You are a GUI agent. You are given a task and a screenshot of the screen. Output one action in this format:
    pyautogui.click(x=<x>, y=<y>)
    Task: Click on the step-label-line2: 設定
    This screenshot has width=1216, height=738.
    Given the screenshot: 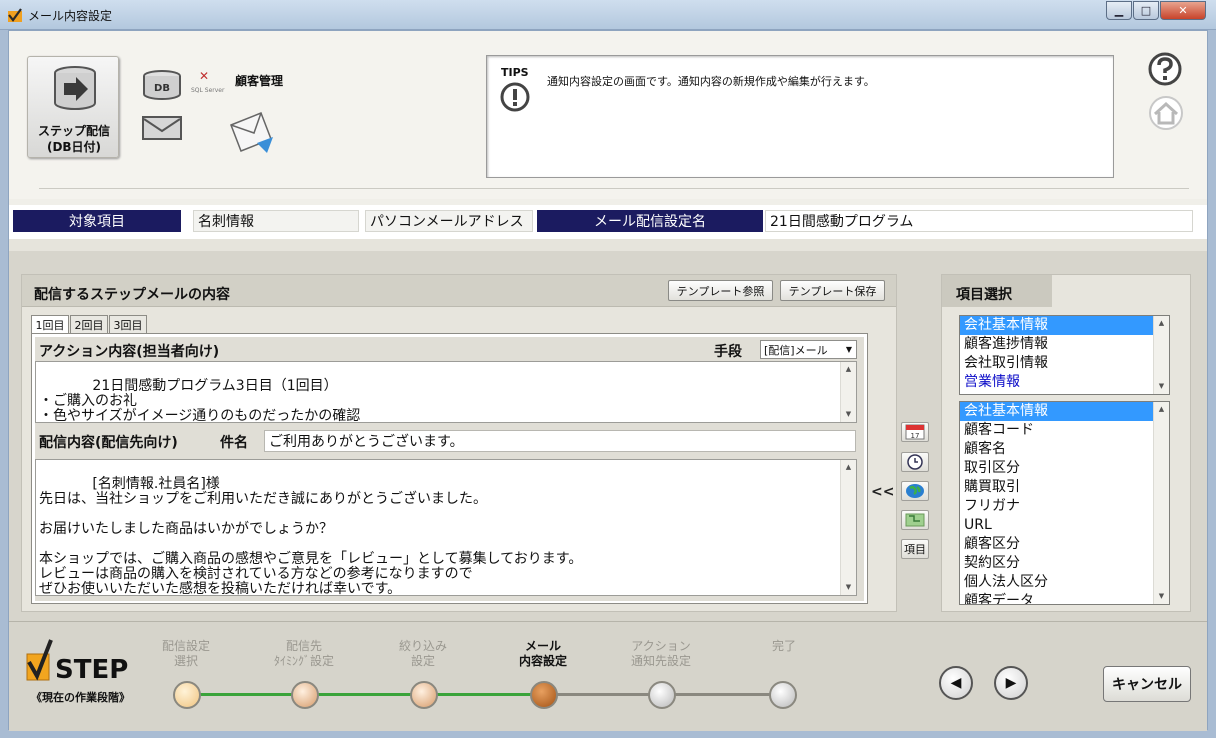 What is the action you would take?
    pyautogui.click(x=422, y=661)
    